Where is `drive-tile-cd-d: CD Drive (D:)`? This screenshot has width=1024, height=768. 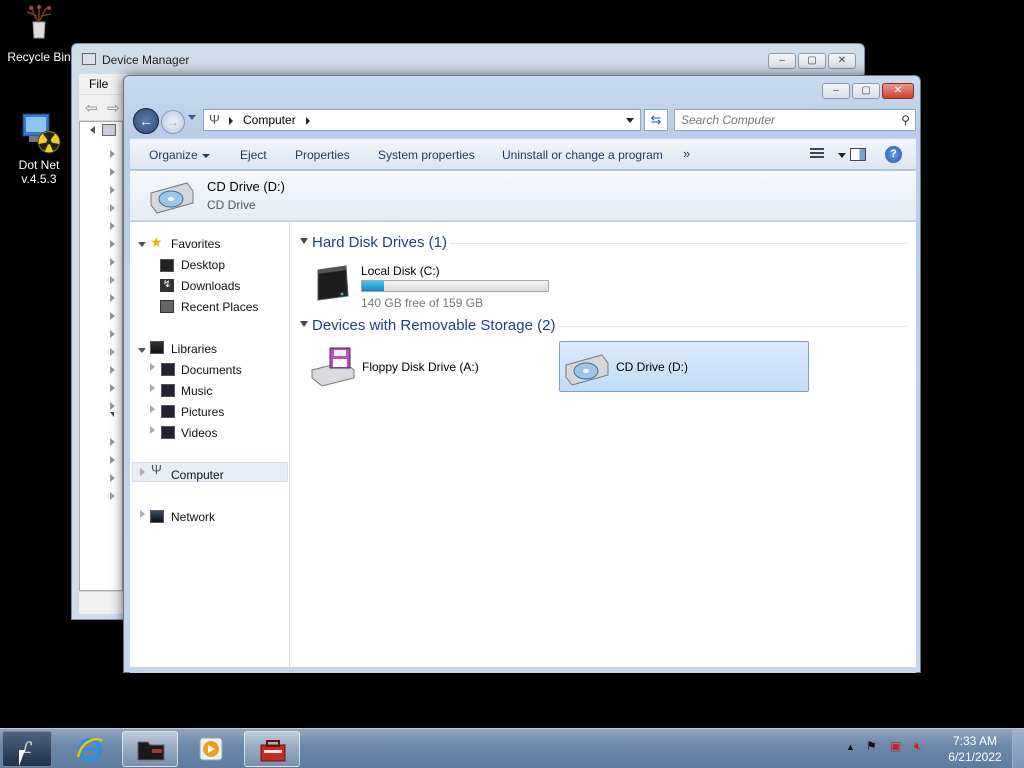 drive-tile-cd-d: CD Drive (D:) is located at coordinates (684, 366).